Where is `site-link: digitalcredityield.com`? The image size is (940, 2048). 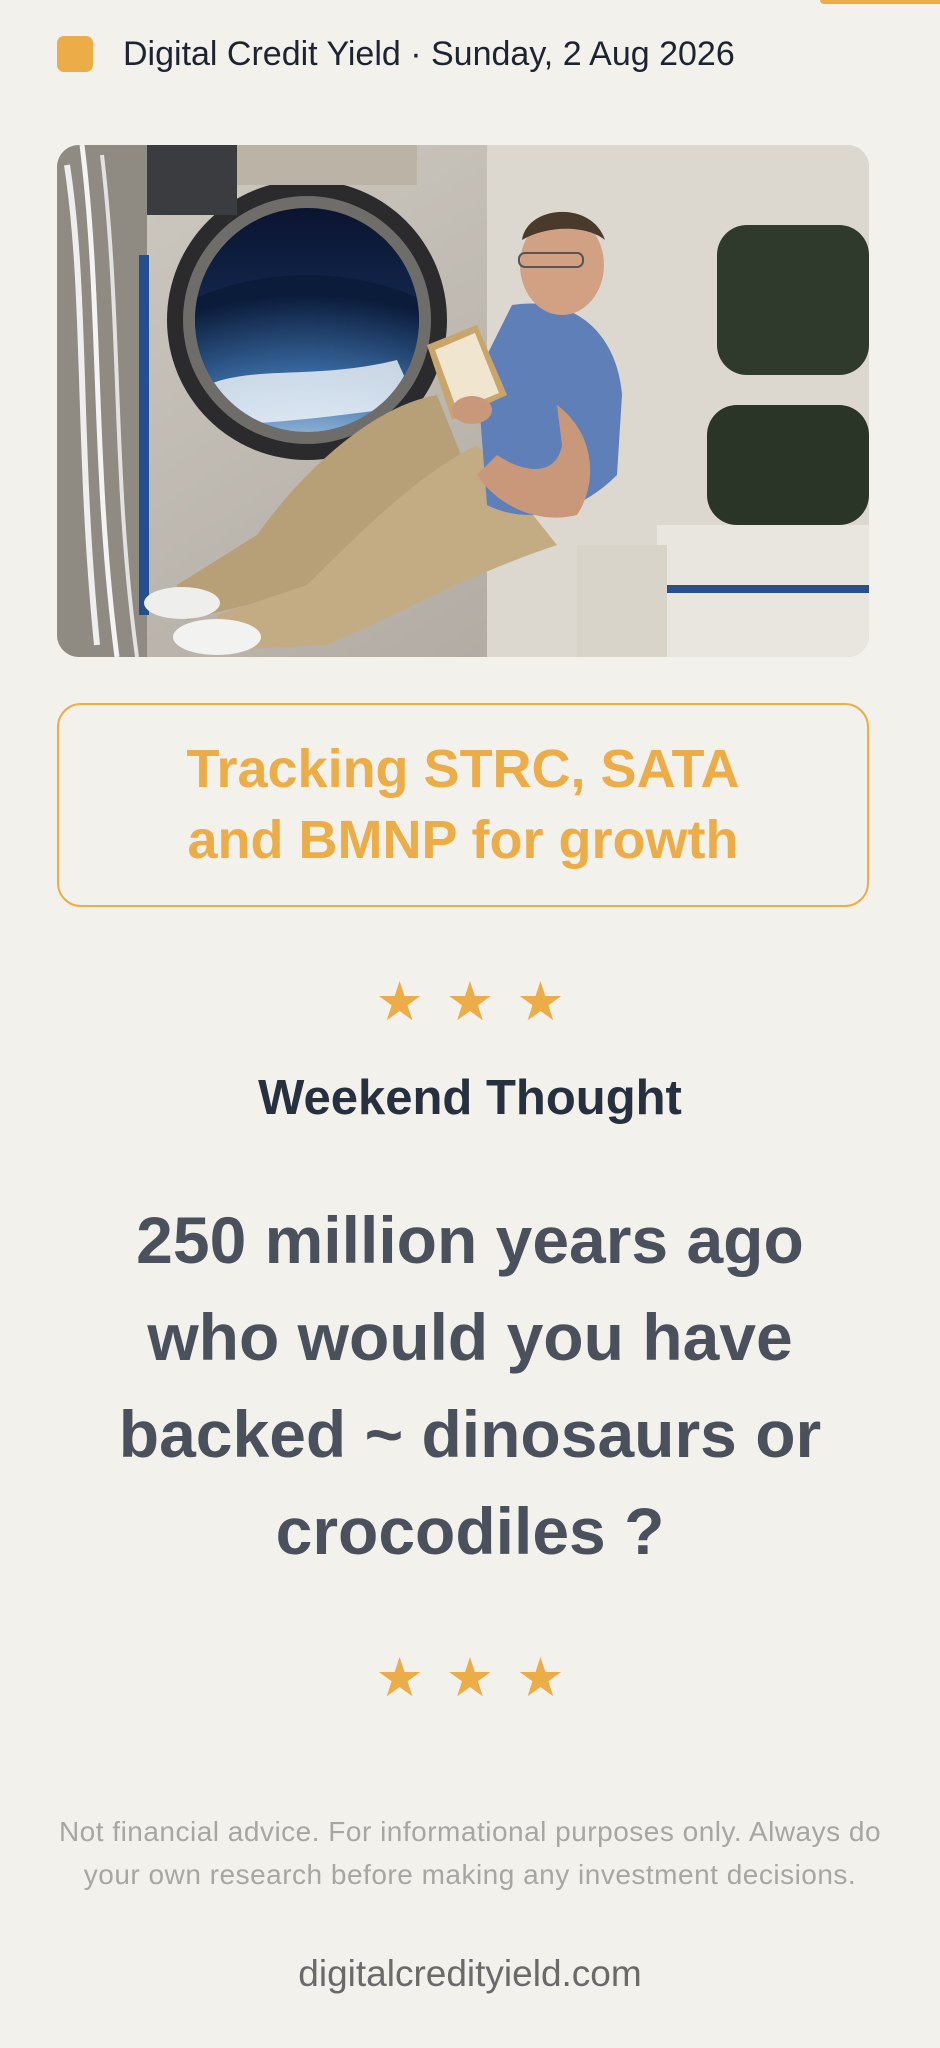 site-link: digitalcredityield.com is located at coordinates (470, 1974).